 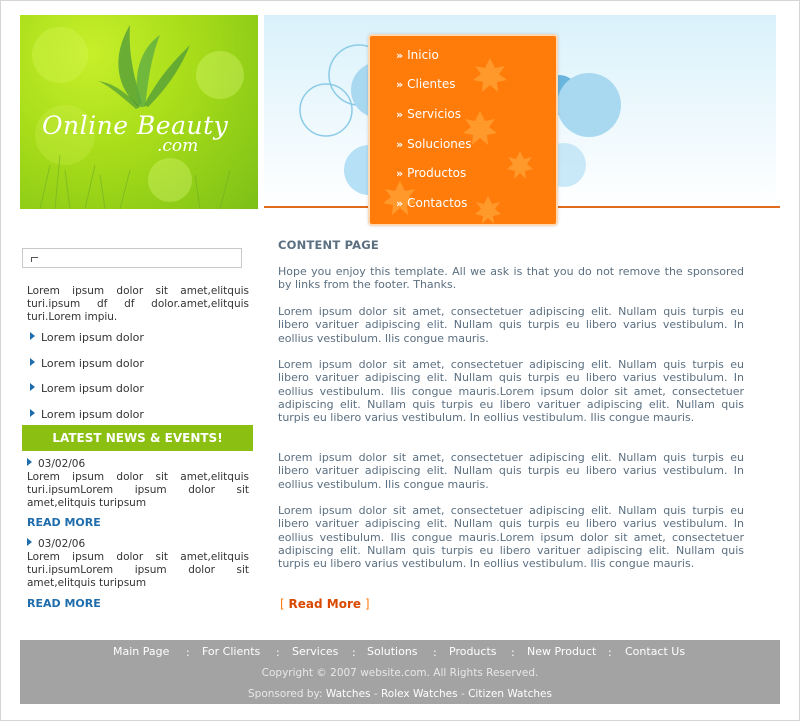 What do you see at coordinates (510, 694) in the screenshot?
I see `sponsor-link-citizen-watches: Citizen Watches` at bounding box center [510, 694].